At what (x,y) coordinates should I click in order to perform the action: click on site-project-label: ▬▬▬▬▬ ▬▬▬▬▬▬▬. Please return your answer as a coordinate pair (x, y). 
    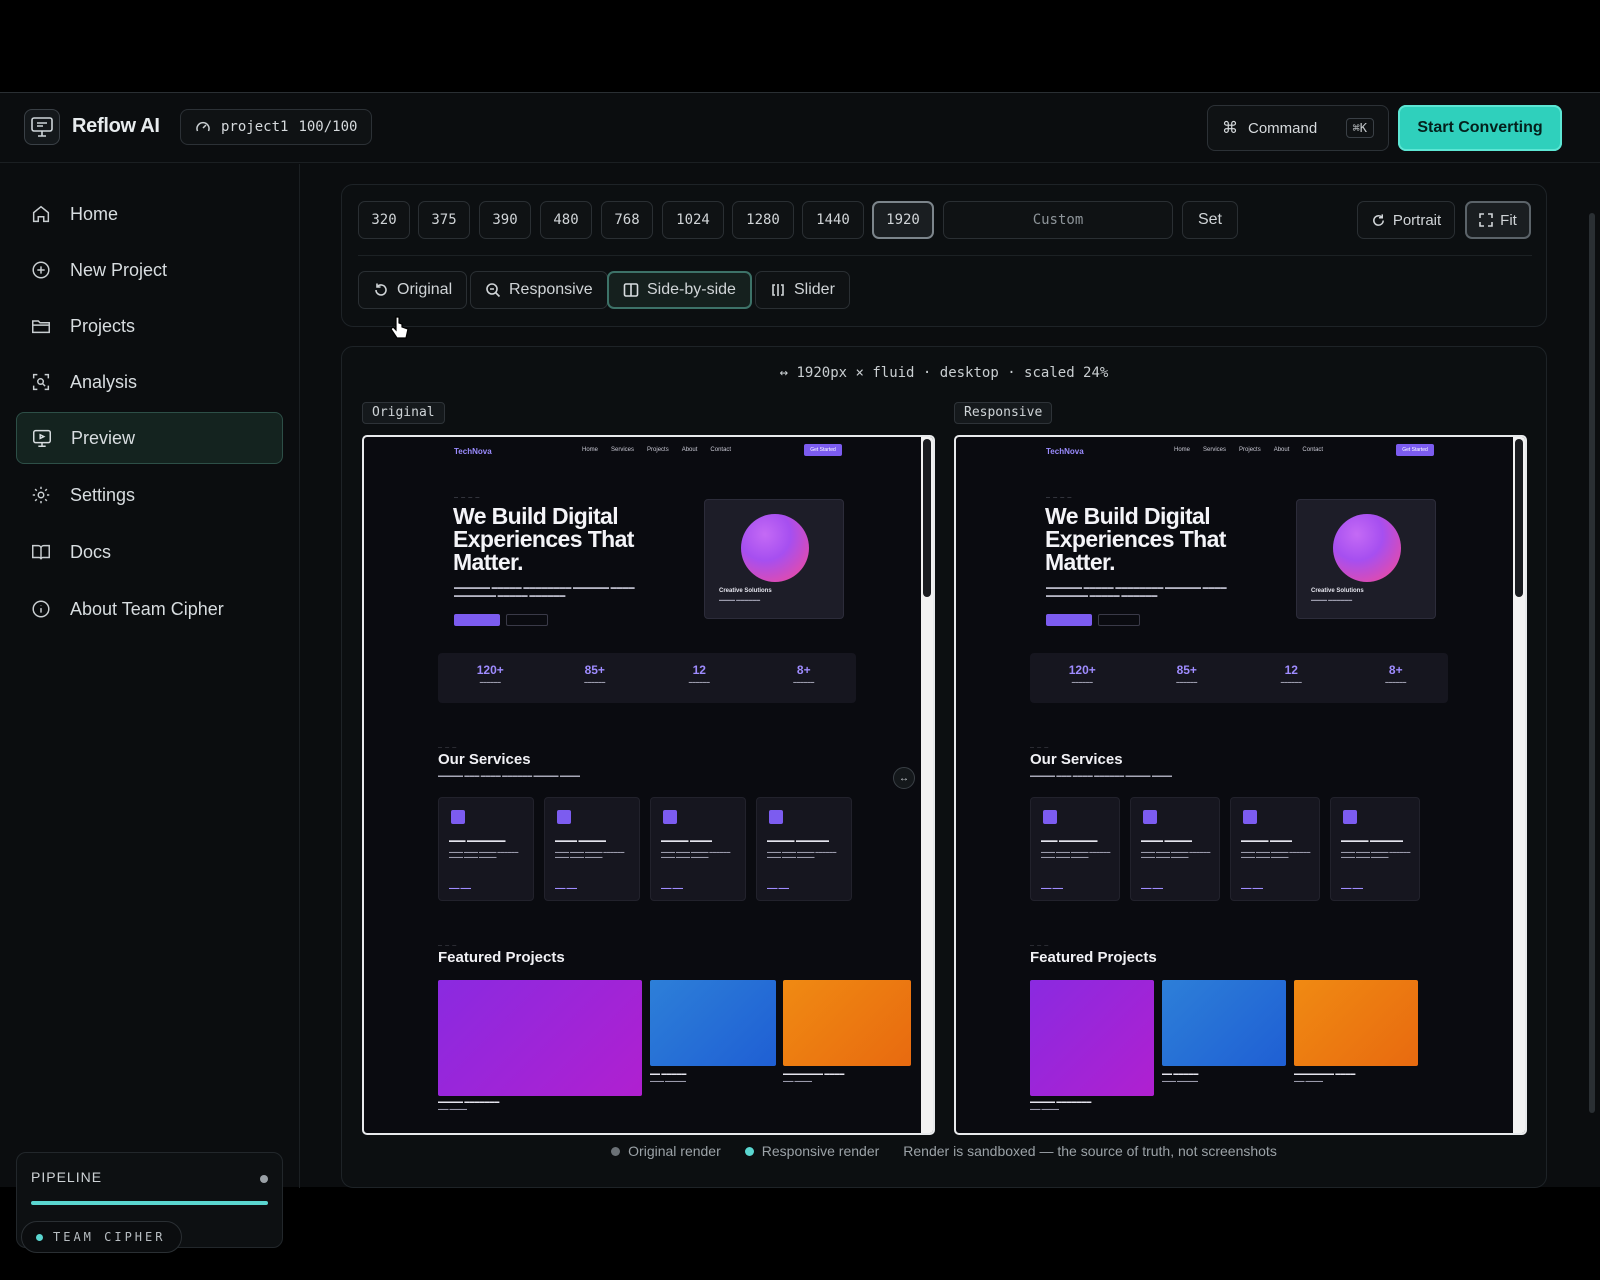
    Looking at the image, I should click on (1061, 1102).